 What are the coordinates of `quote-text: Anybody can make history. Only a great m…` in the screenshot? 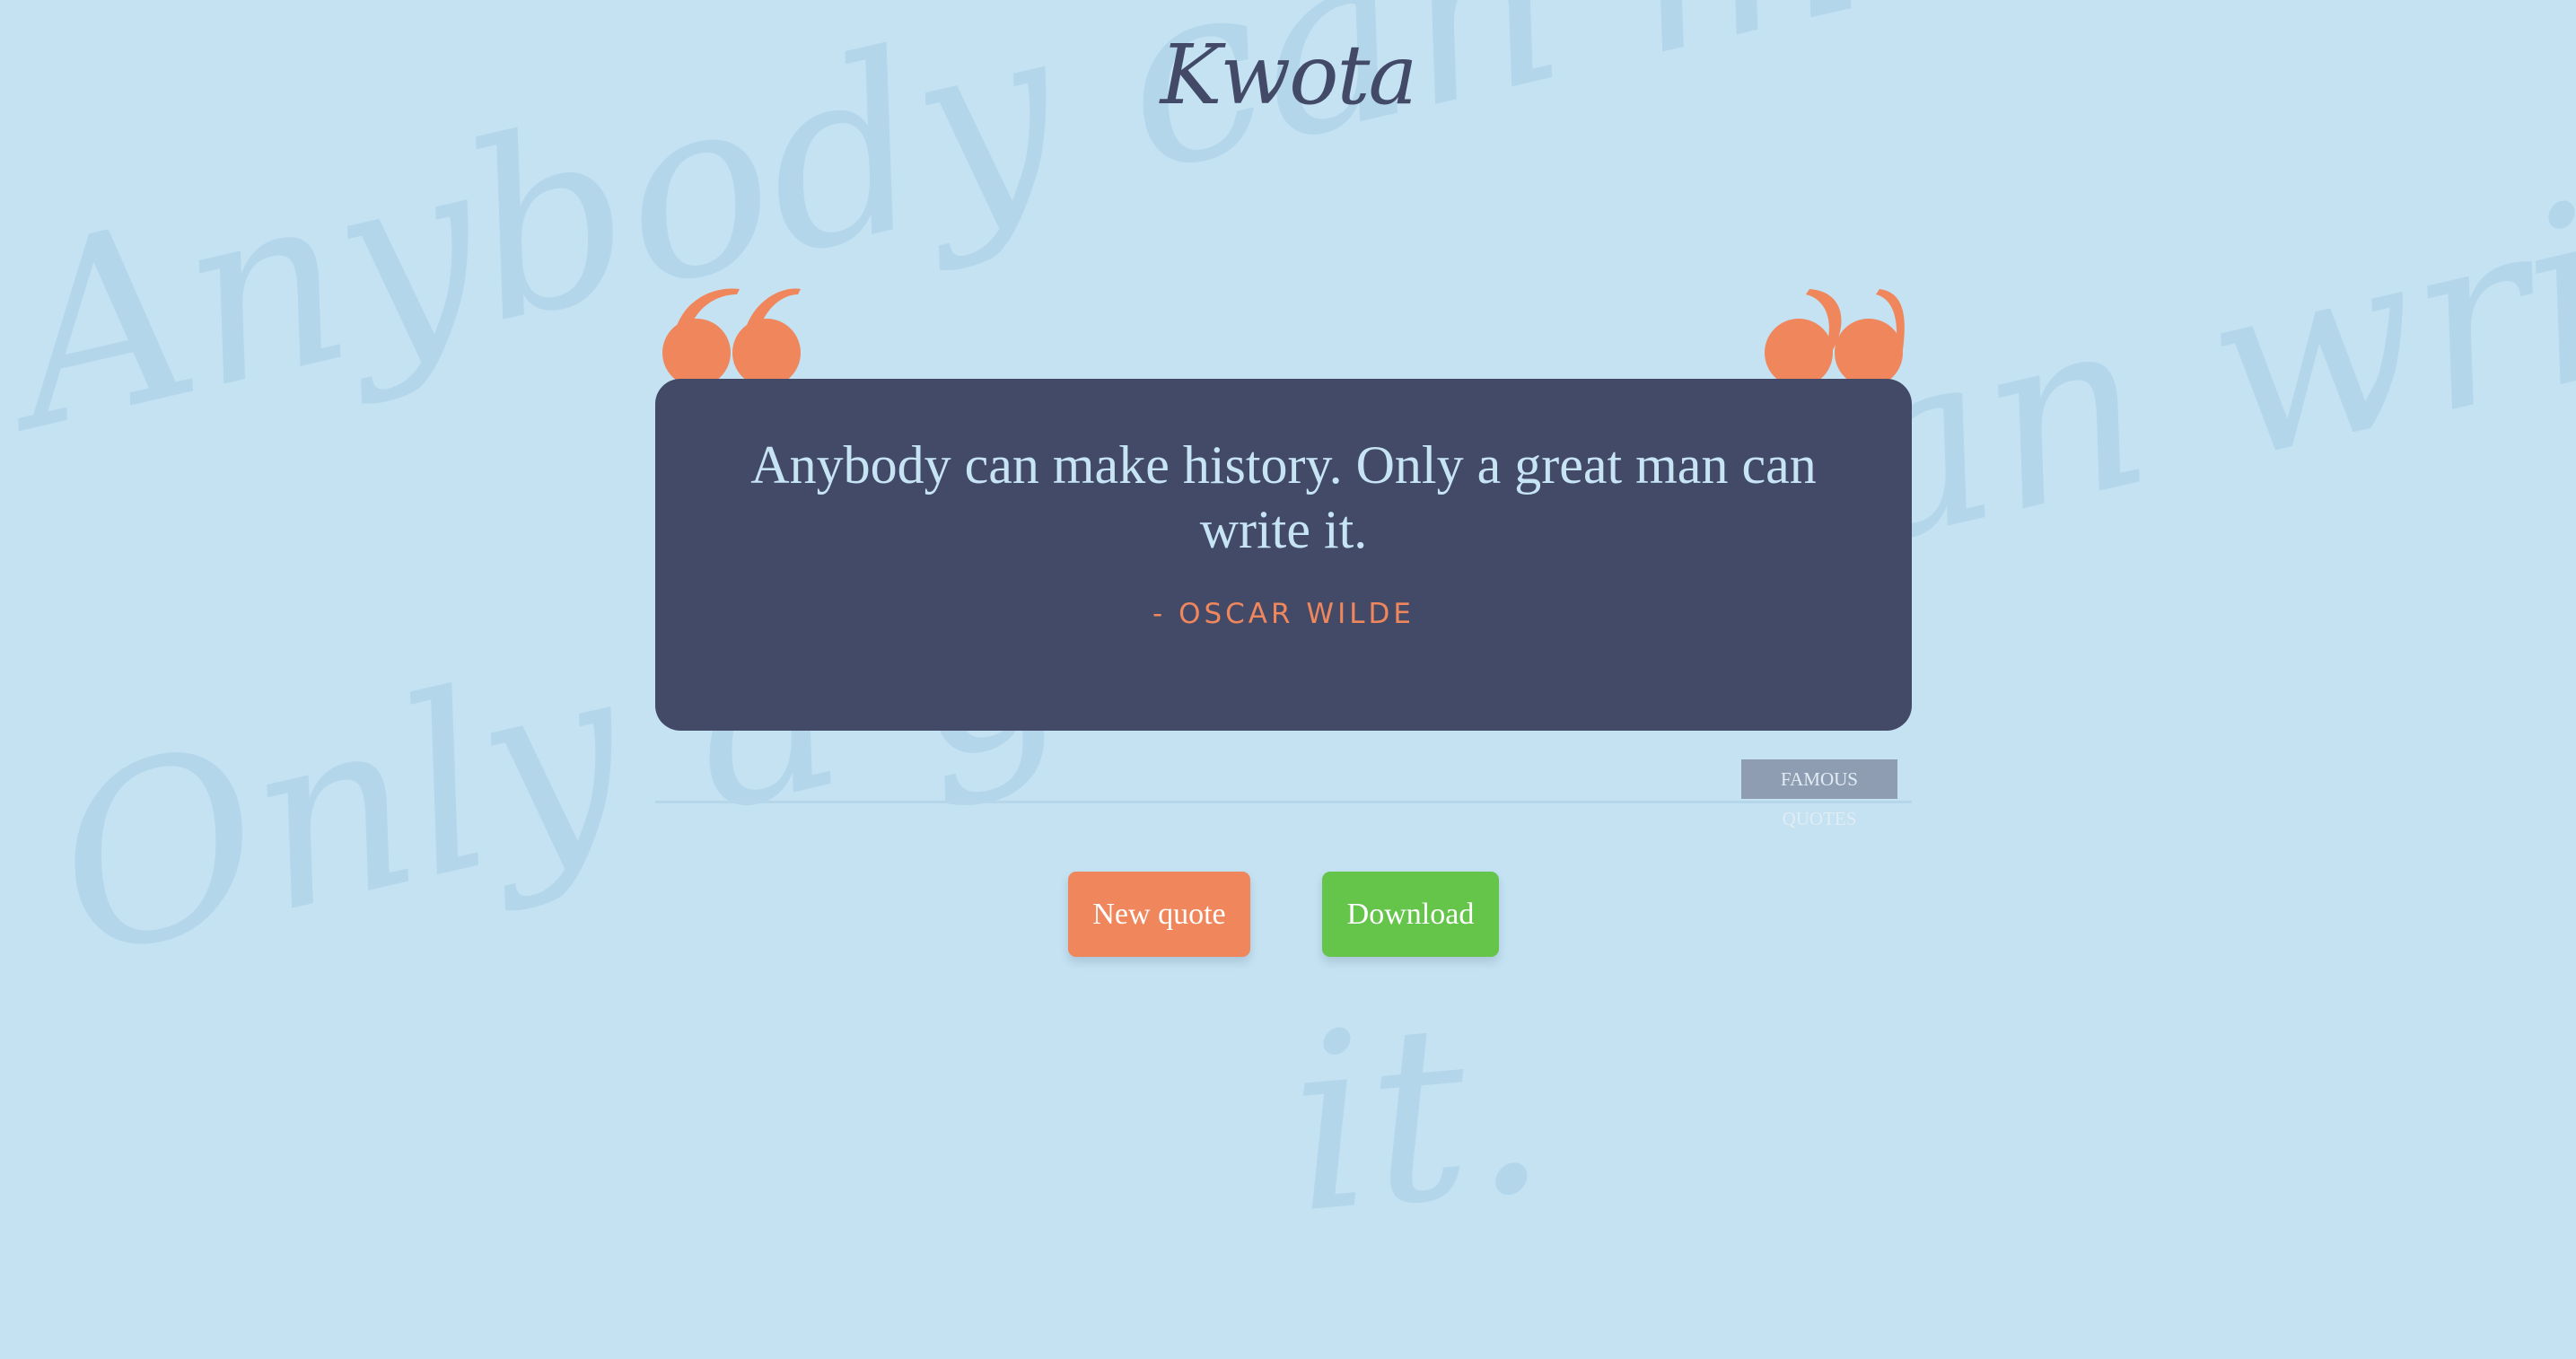 It's located at (1283, 497).